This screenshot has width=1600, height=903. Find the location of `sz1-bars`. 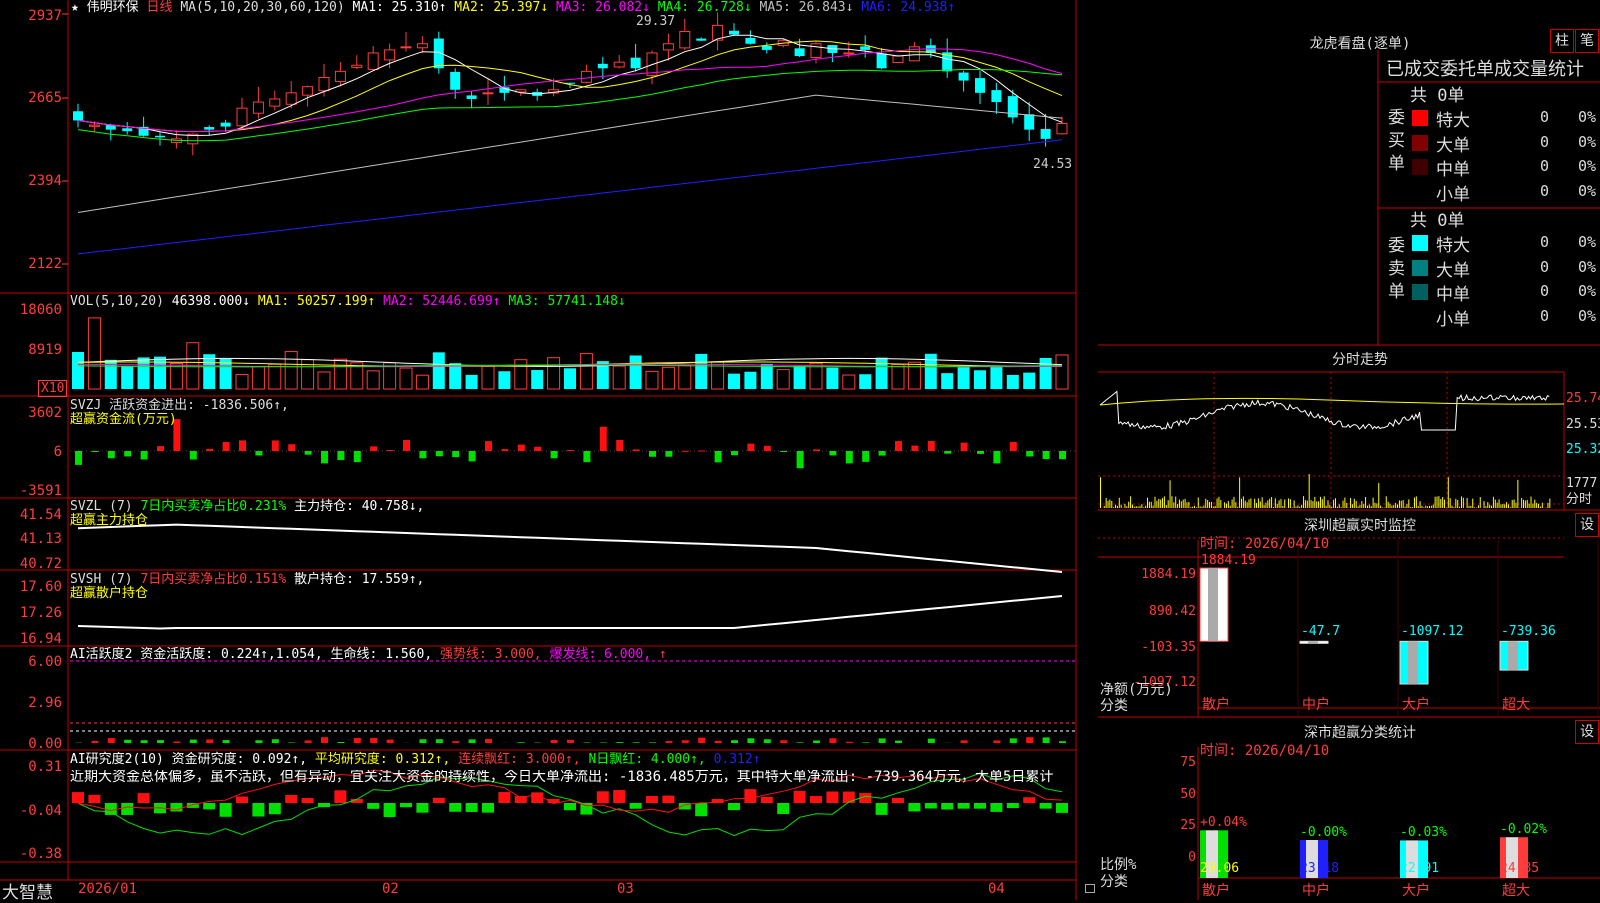

sz1-bars is located at coordinates (1364, 626).